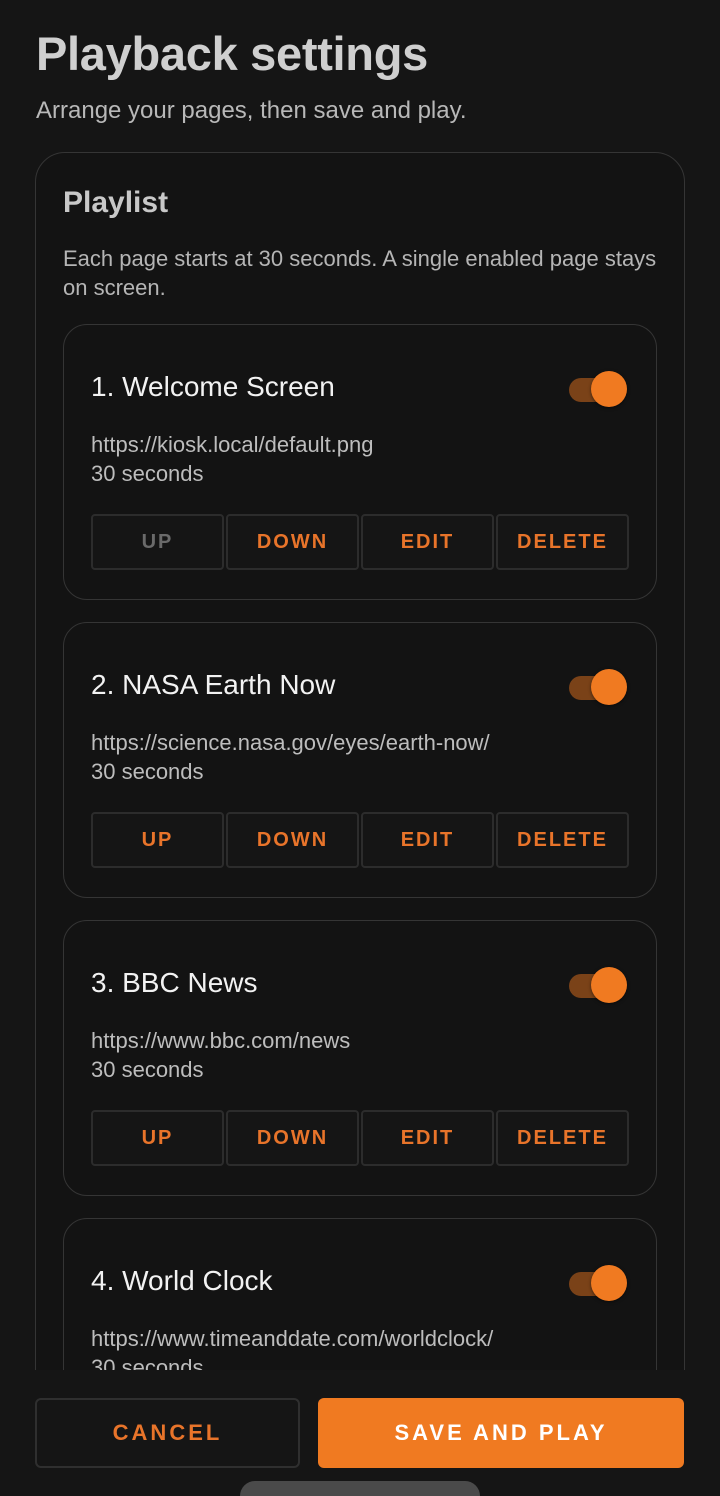 Image resolution: width=720 pixels, height=1496 pixels. Describe the element at coordinates (182, 1280) in the screenshot. I see `item-title: 4. World Clock` at that location.